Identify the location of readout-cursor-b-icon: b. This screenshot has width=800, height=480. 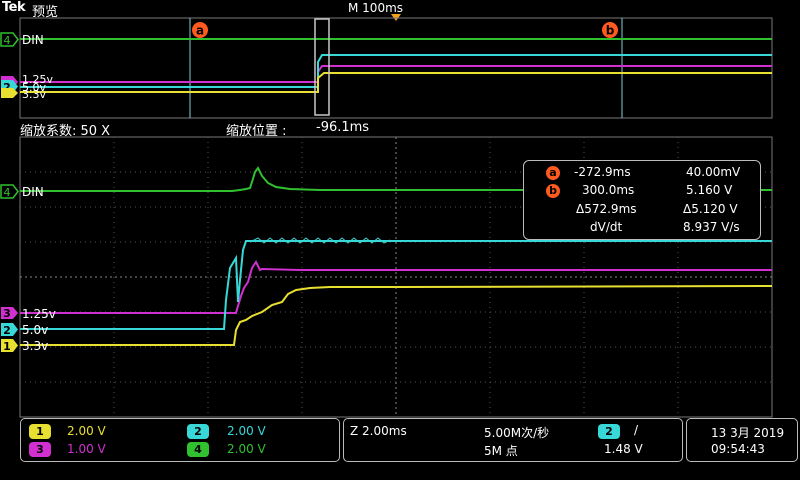
(553, 191).